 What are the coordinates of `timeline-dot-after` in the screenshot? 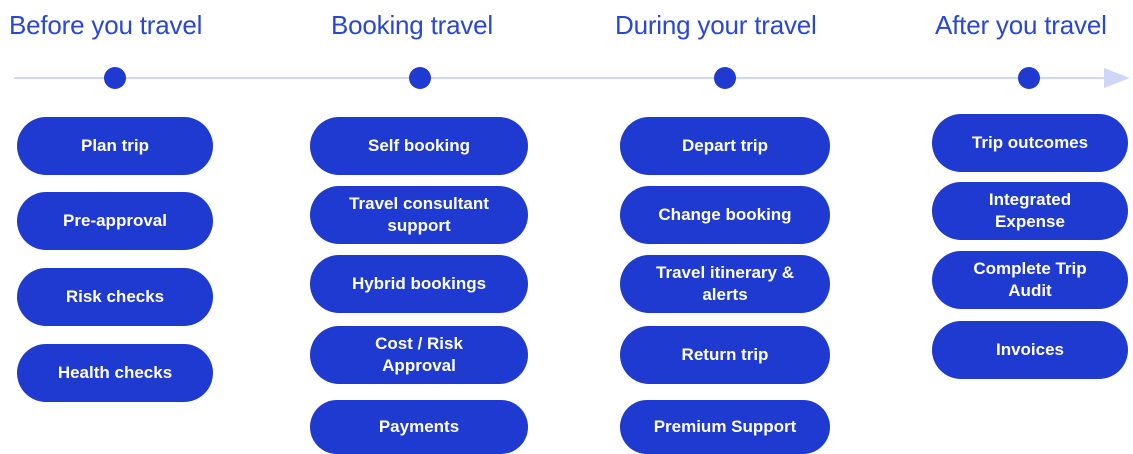 It's located at (1029, 78).